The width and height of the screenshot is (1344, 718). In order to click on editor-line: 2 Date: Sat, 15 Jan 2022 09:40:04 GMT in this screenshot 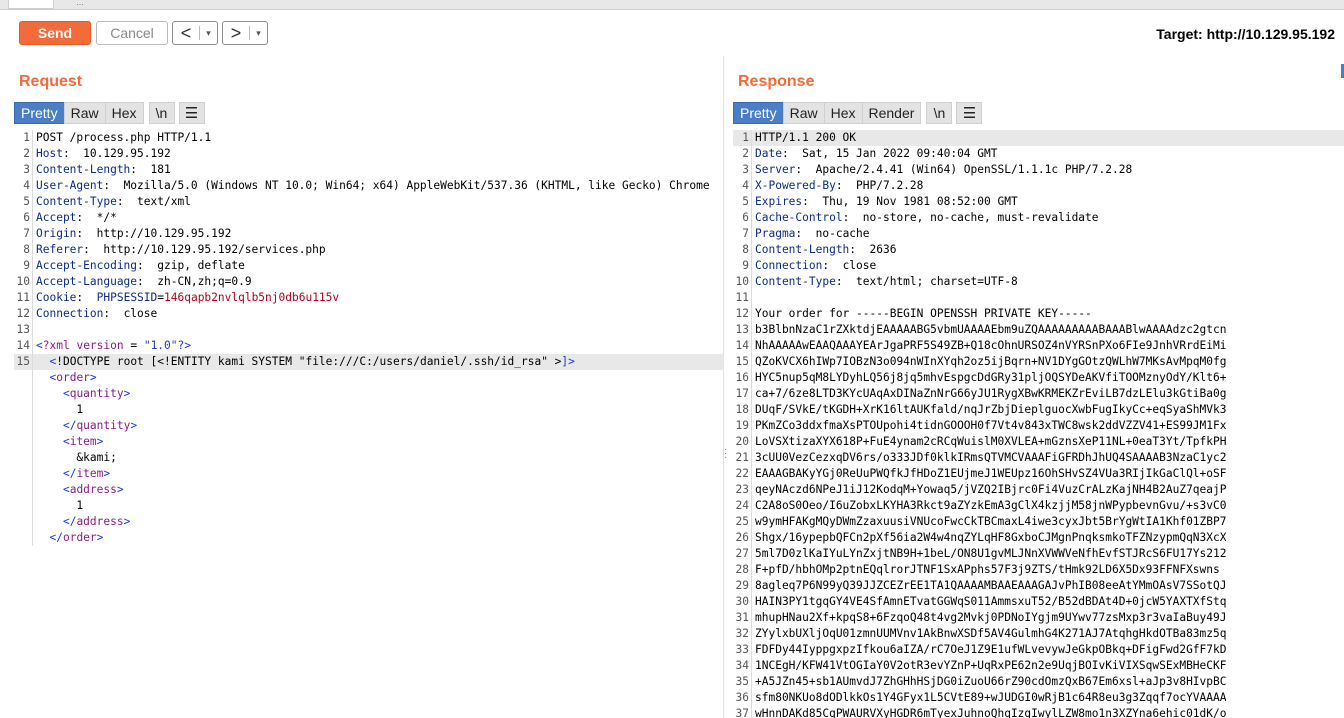, I will do `click(1038, 154)`.